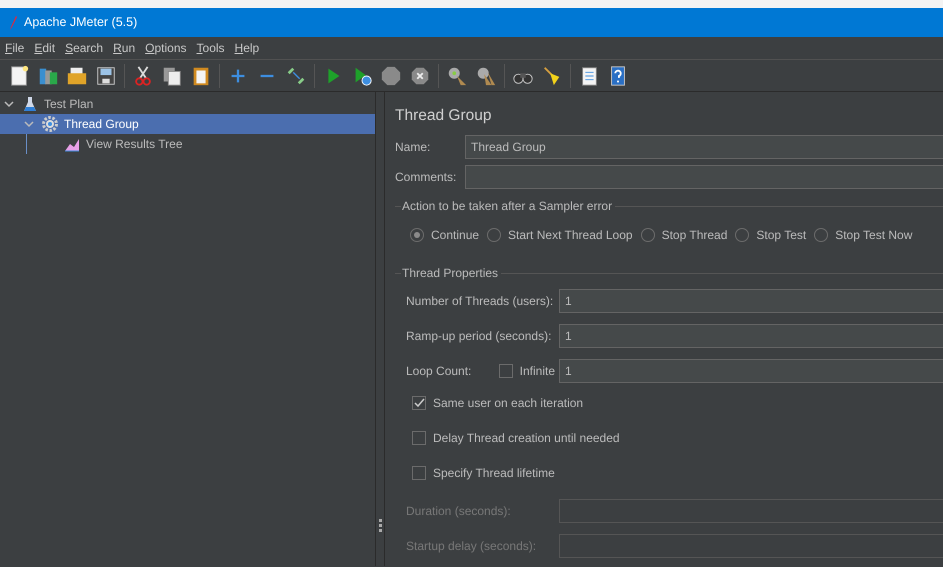 The image size is (943, 567). What do you see at coordinates (124, 48) in the screenshot?
I see `menu-item: Run` at bounding box center [124, 48].